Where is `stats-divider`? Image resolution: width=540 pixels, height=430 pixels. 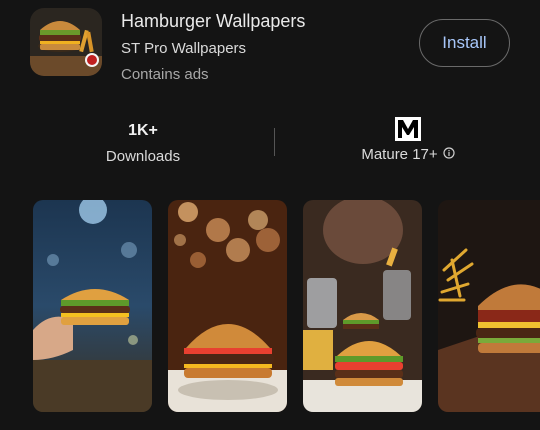
stats-divider is located at coordinates (274, 142).